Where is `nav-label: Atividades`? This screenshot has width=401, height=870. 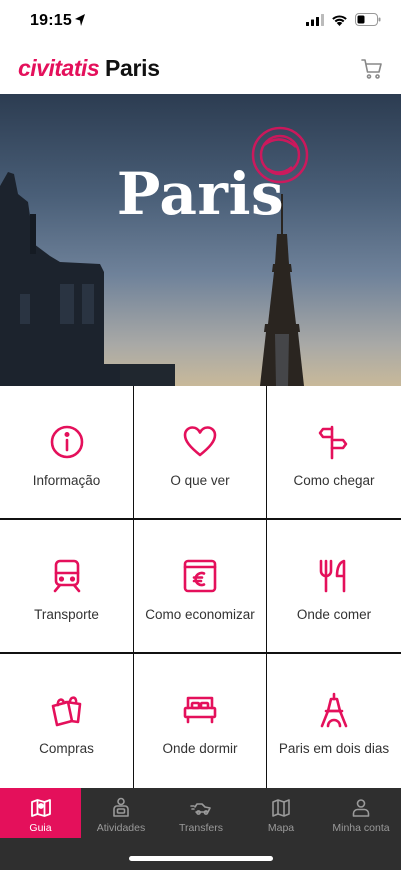 nav-label: Atividades is located at coordinates (121, 828).